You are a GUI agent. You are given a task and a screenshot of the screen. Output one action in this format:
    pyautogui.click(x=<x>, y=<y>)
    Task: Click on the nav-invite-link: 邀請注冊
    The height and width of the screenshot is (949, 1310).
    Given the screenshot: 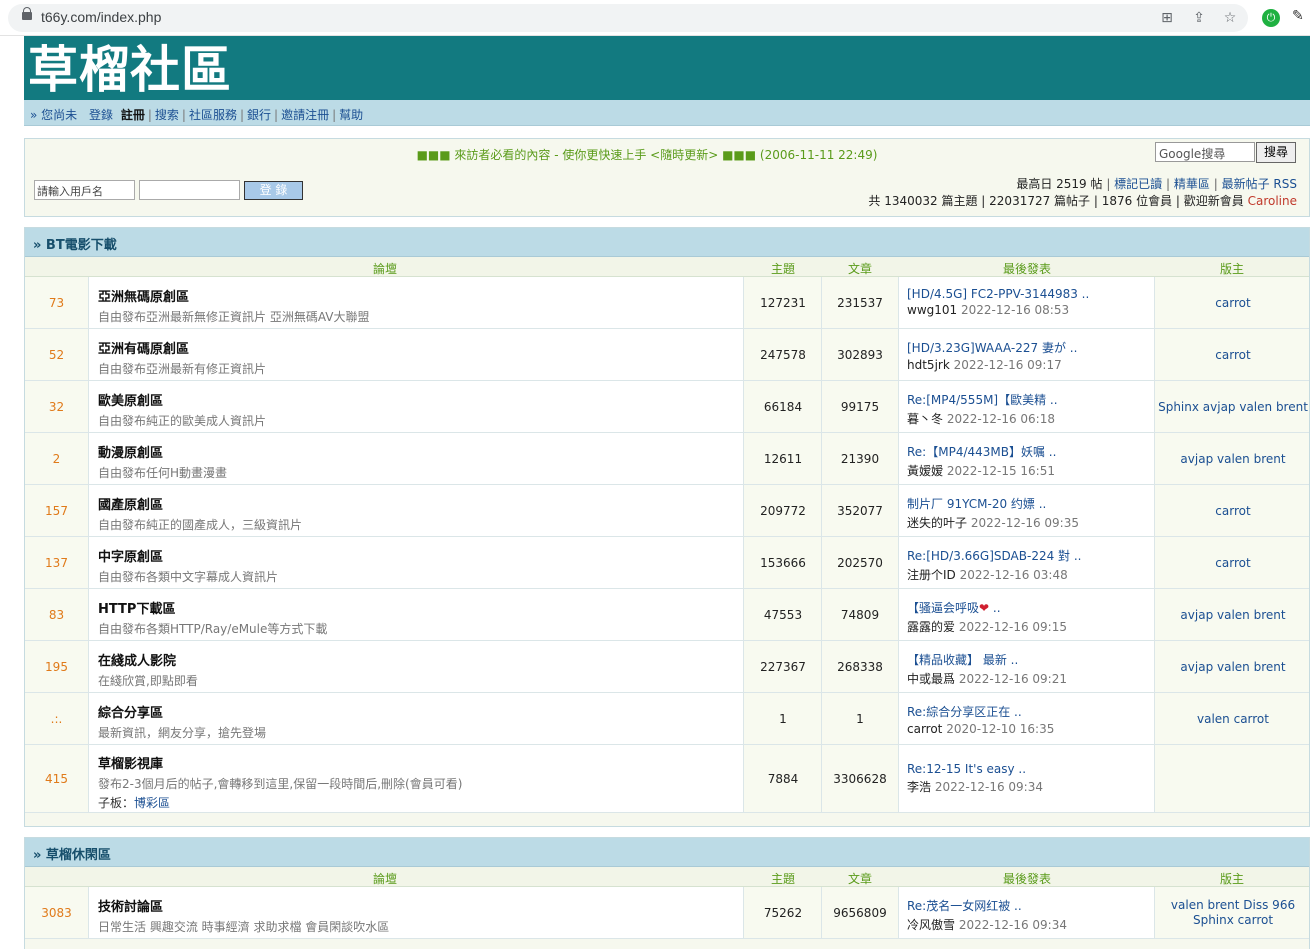 What is the action you would take?
    pyautogui.click(x=305, y=115)
    